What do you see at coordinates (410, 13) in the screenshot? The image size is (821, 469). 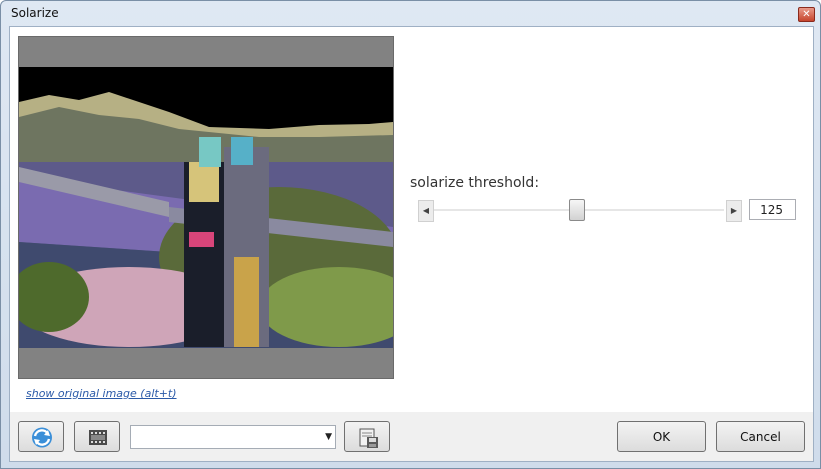 I see `title-bar: Solarize ✕` at bounding box center [410, 13].